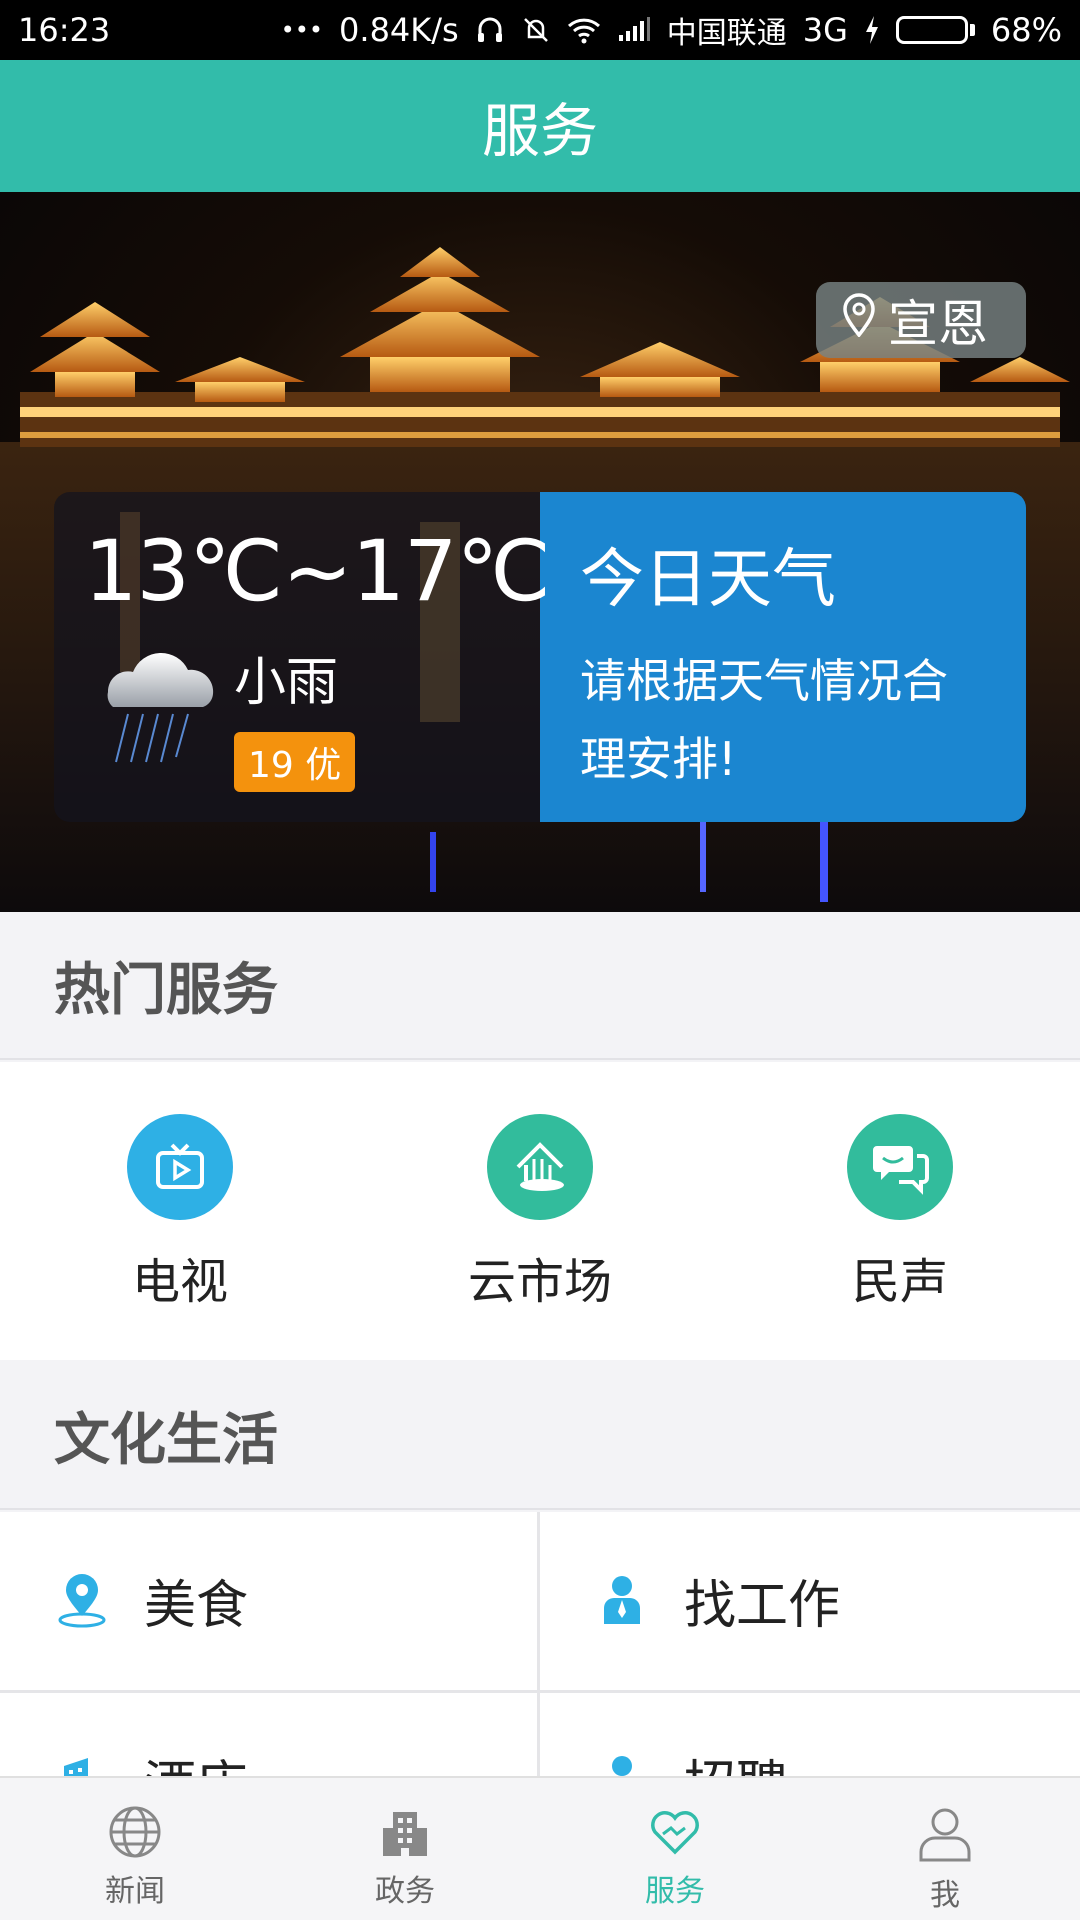 The width and height of the screenshot is (1080, 1920). What do you see at coordinates (540, 986) in the screenshot?
I see `section-header-hot: 热门服务` at bounding box center [540, 986].